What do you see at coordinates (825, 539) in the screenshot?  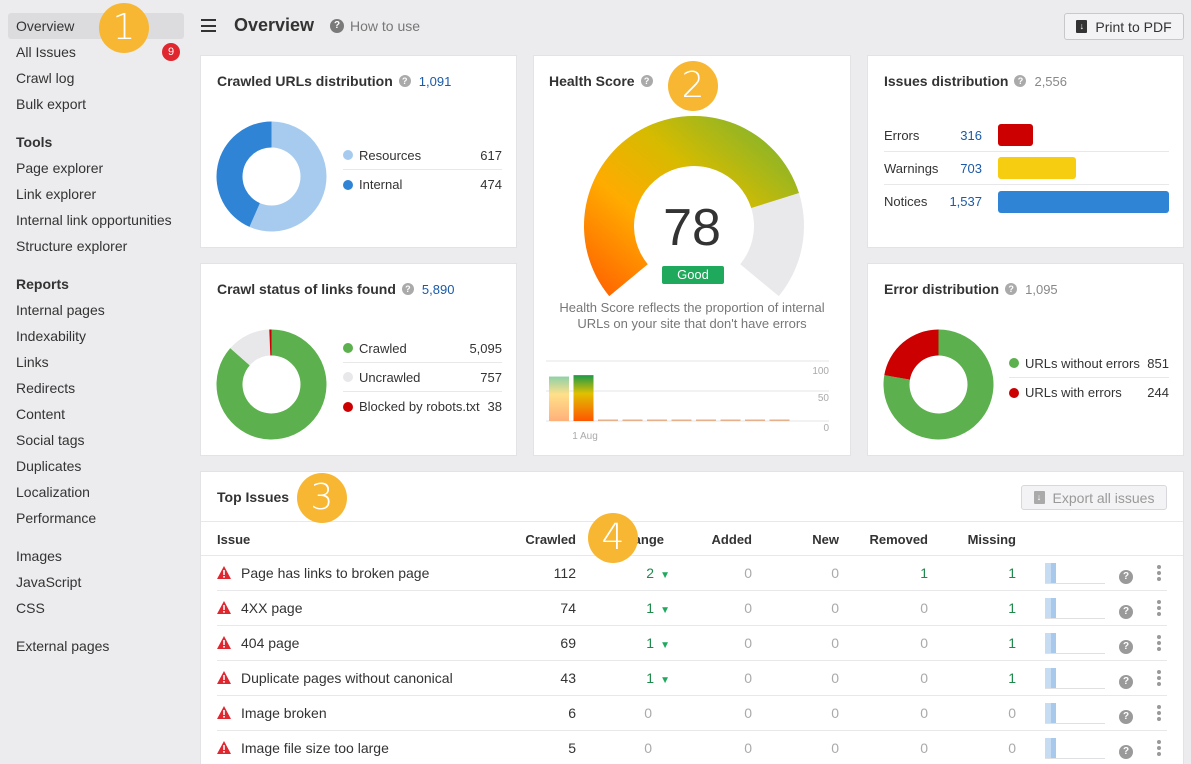 I see `column-header-new: New` at bounding box center [825, 539].